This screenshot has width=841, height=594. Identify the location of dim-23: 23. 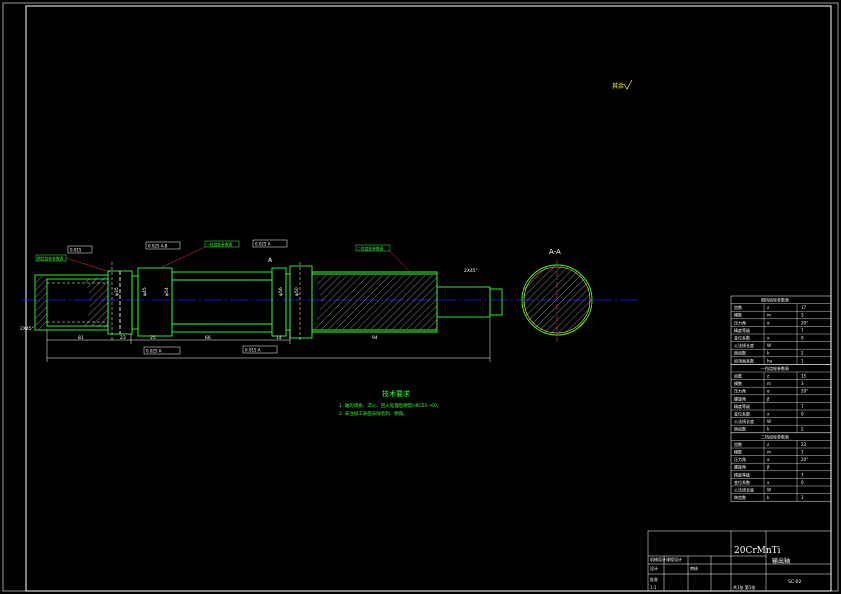
(123, 338).